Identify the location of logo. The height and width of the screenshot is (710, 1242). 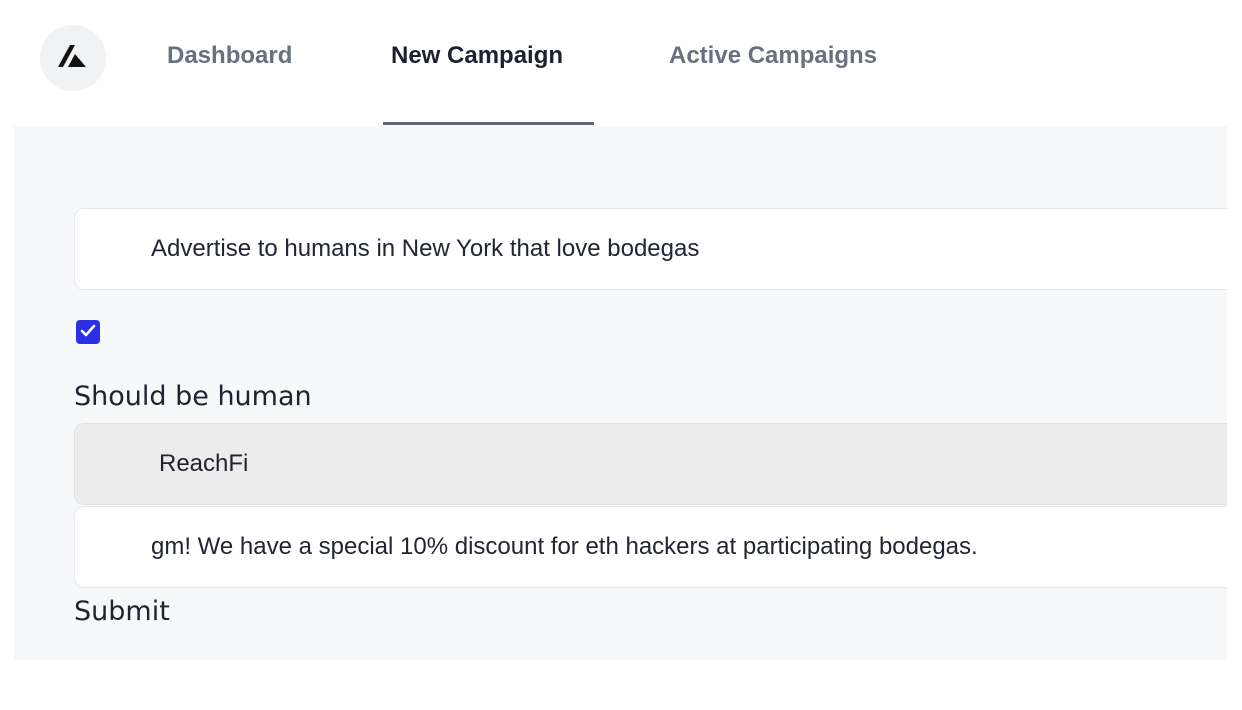
(73, 58).